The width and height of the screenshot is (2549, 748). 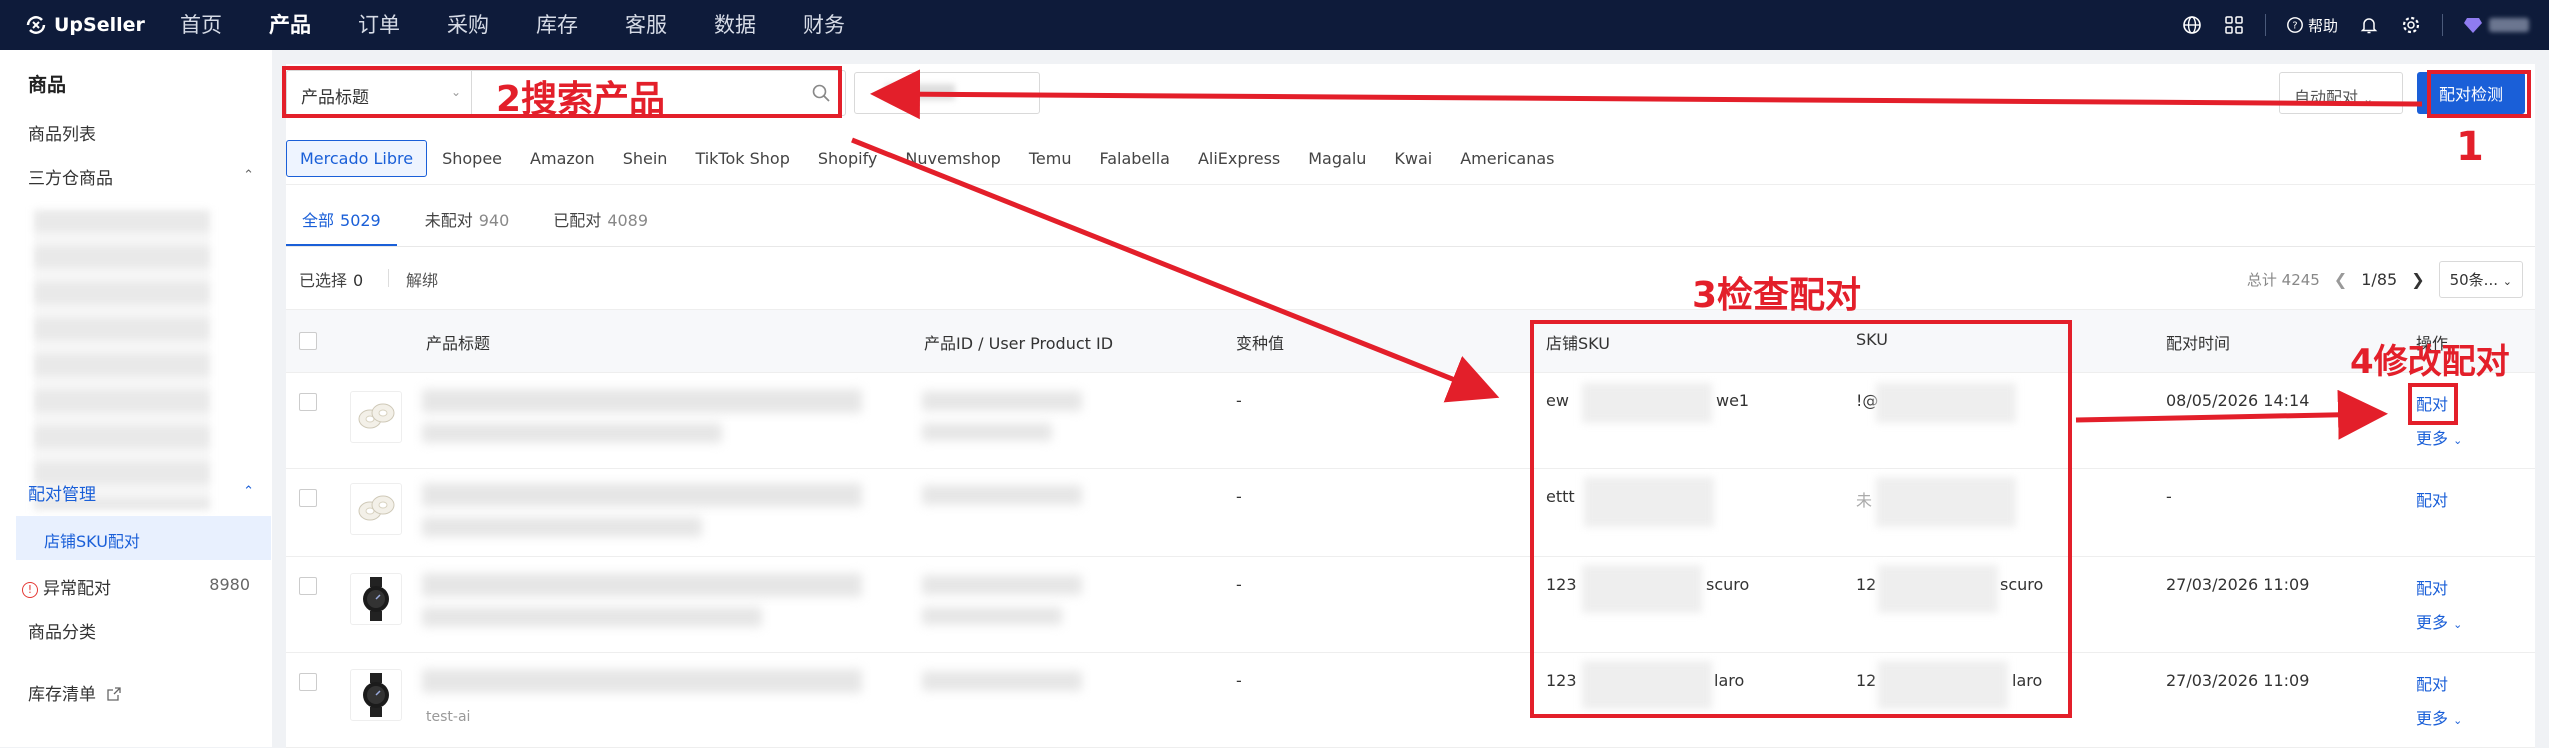 What do you see at coordinates (562, 158) in the screenshot?
I see `platform-amazon: Amazon` at bounding box center [562, 158].